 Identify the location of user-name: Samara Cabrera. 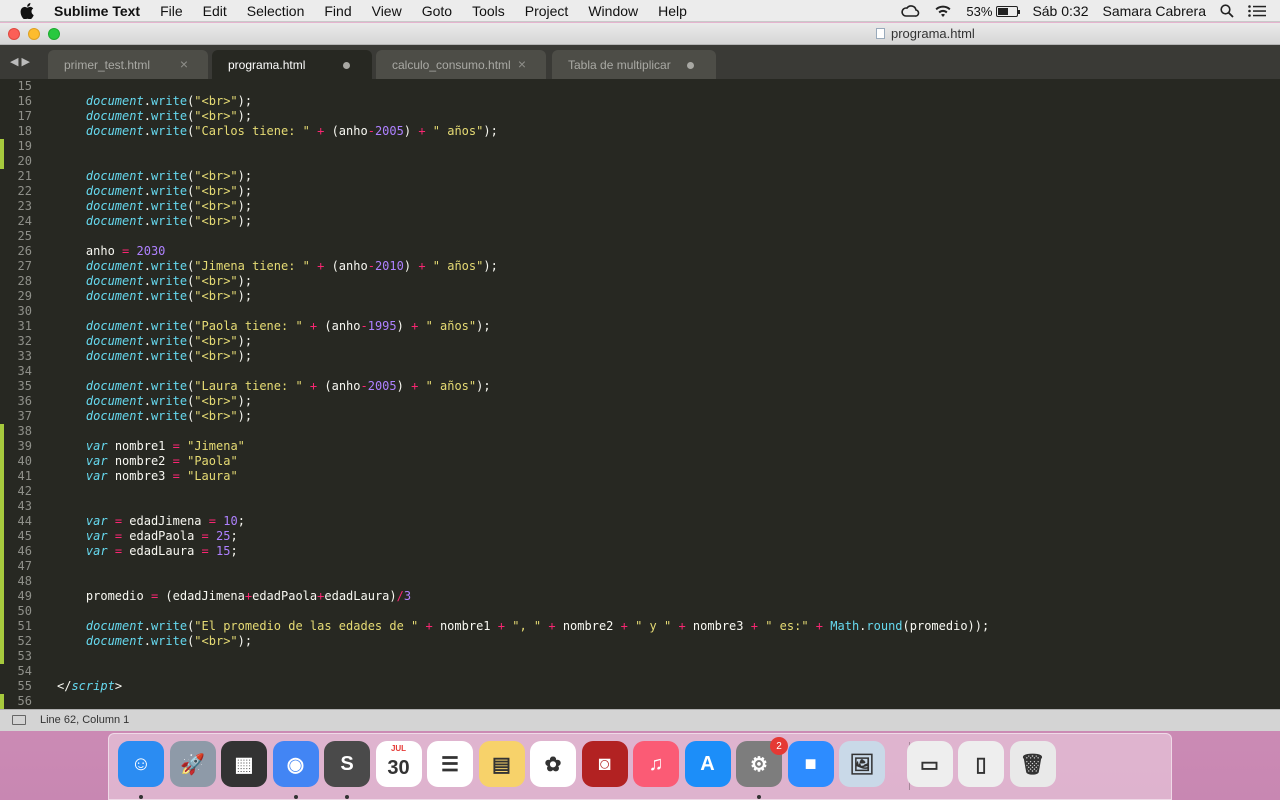
(1155, 11).